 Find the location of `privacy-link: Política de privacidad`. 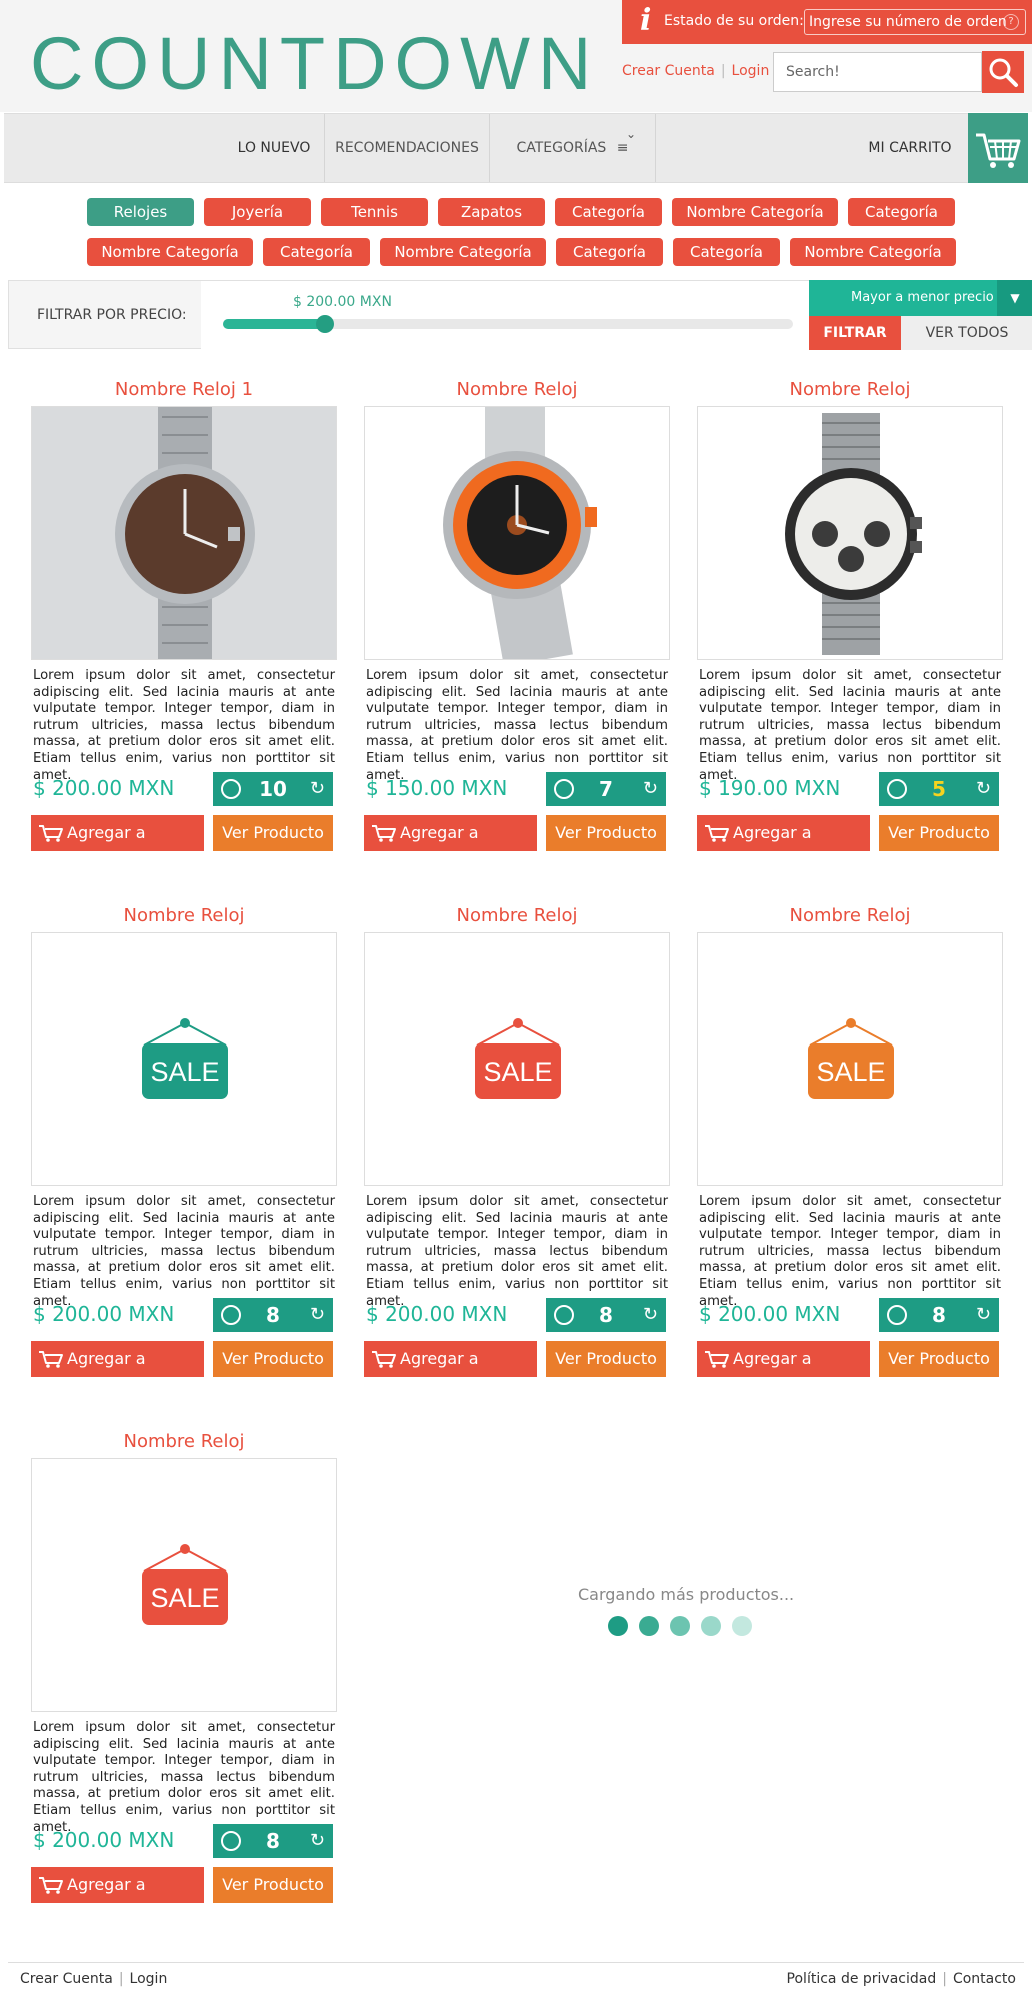

privacy-link: Política de privacidad is located at coordinates (862, 1979).